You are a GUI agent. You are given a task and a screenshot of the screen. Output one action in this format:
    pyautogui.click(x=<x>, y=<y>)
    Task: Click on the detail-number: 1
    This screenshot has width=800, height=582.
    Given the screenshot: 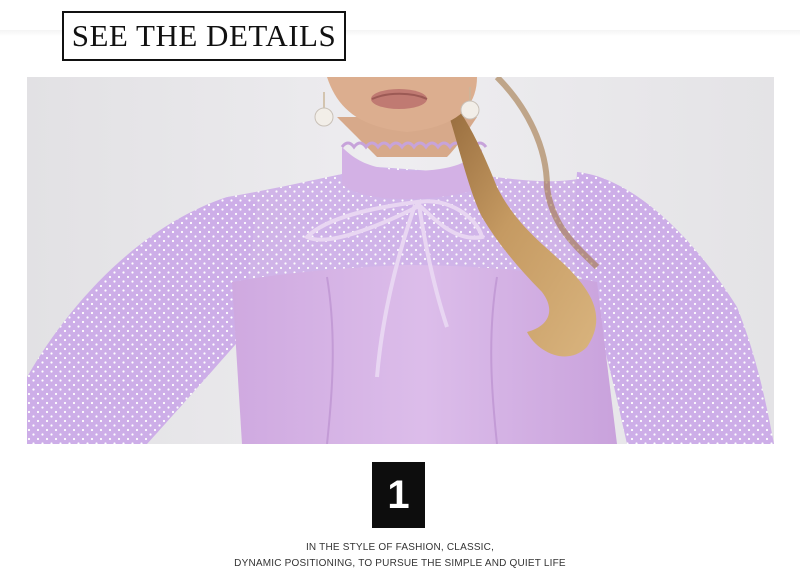 What is the action you would take?
    pyautogui.click(x=398, y=494)
    